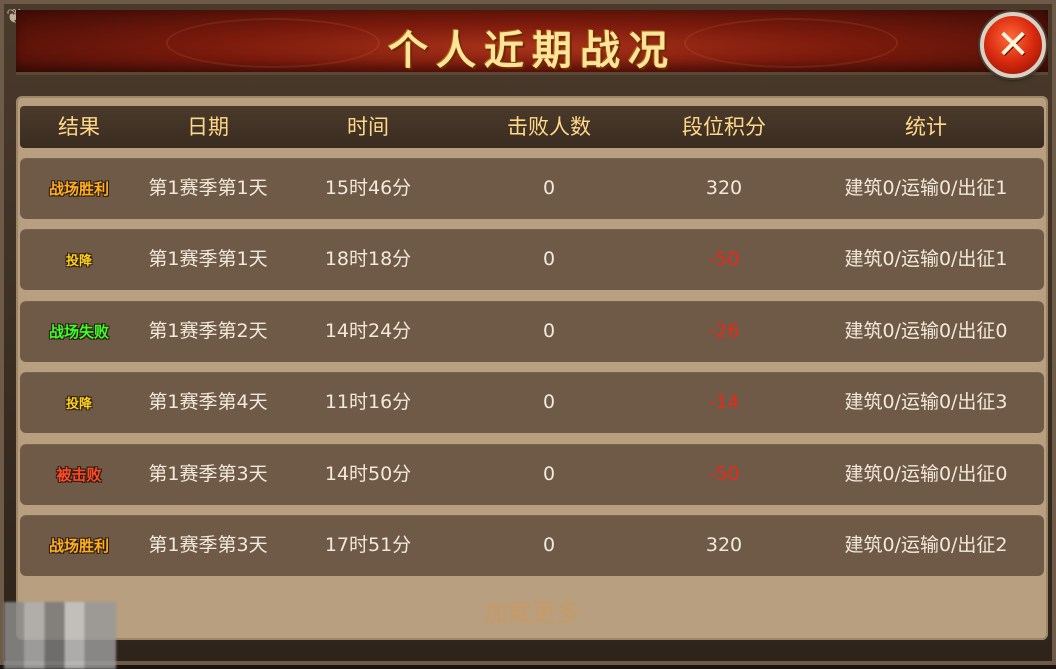 Image resolution: width=1056 pixels, height=669 pixels. Describe the element at coordinates (532, 613) in the screenshot. I see `load-more-button: 加载更多` at that location.